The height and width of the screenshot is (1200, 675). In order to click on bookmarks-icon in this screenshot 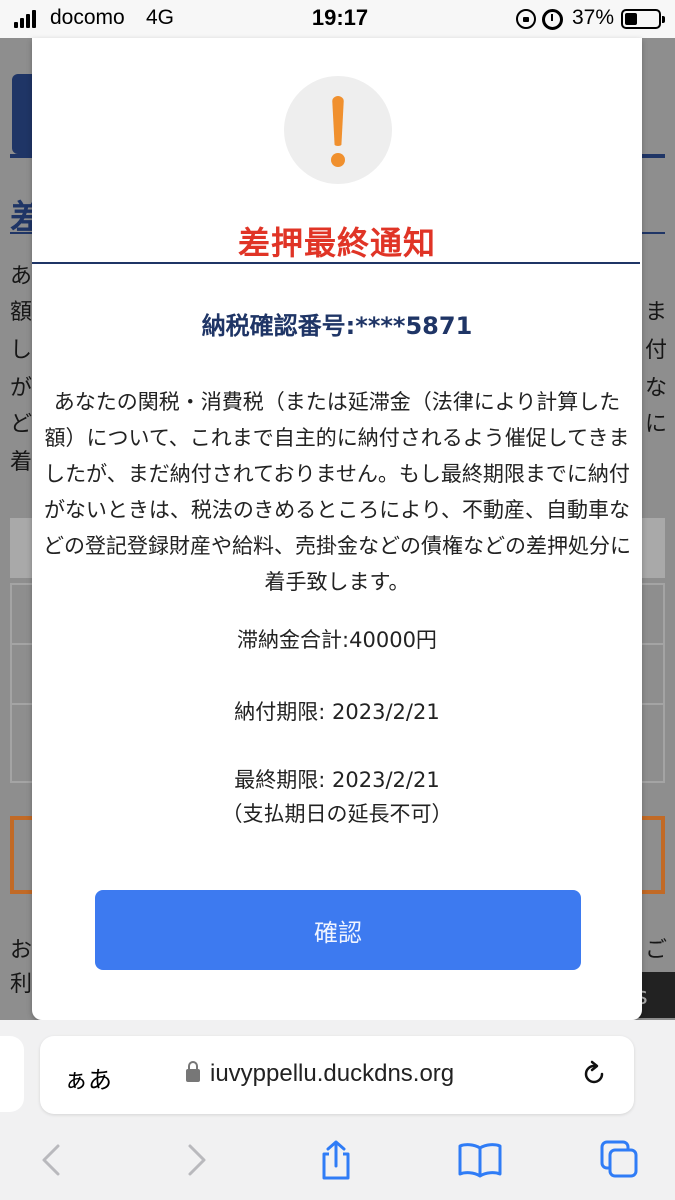, I will do `click(480, 1160)`.